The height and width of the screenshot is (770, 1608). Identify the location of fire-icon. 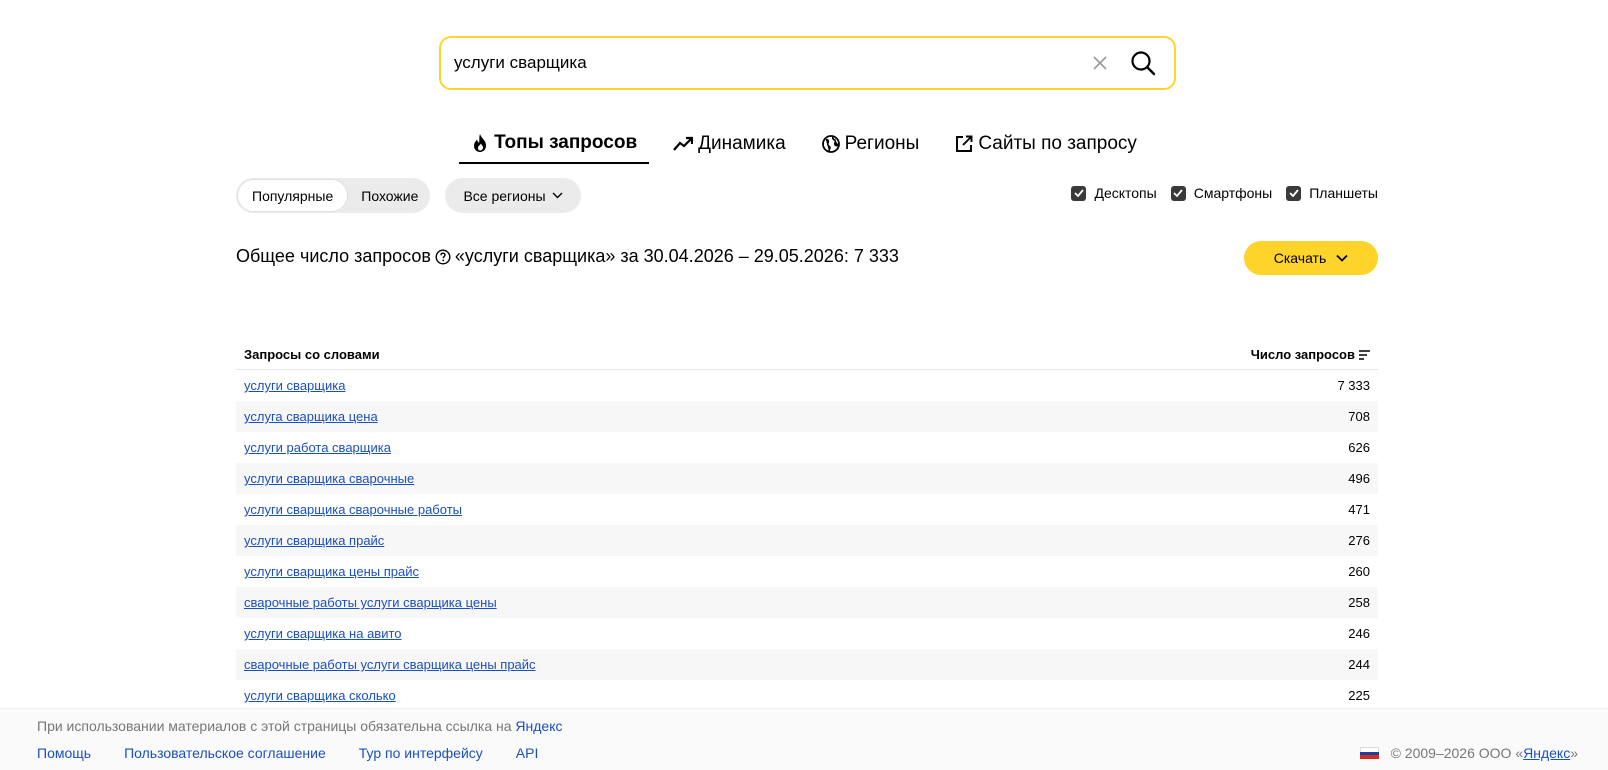
(480, 143).